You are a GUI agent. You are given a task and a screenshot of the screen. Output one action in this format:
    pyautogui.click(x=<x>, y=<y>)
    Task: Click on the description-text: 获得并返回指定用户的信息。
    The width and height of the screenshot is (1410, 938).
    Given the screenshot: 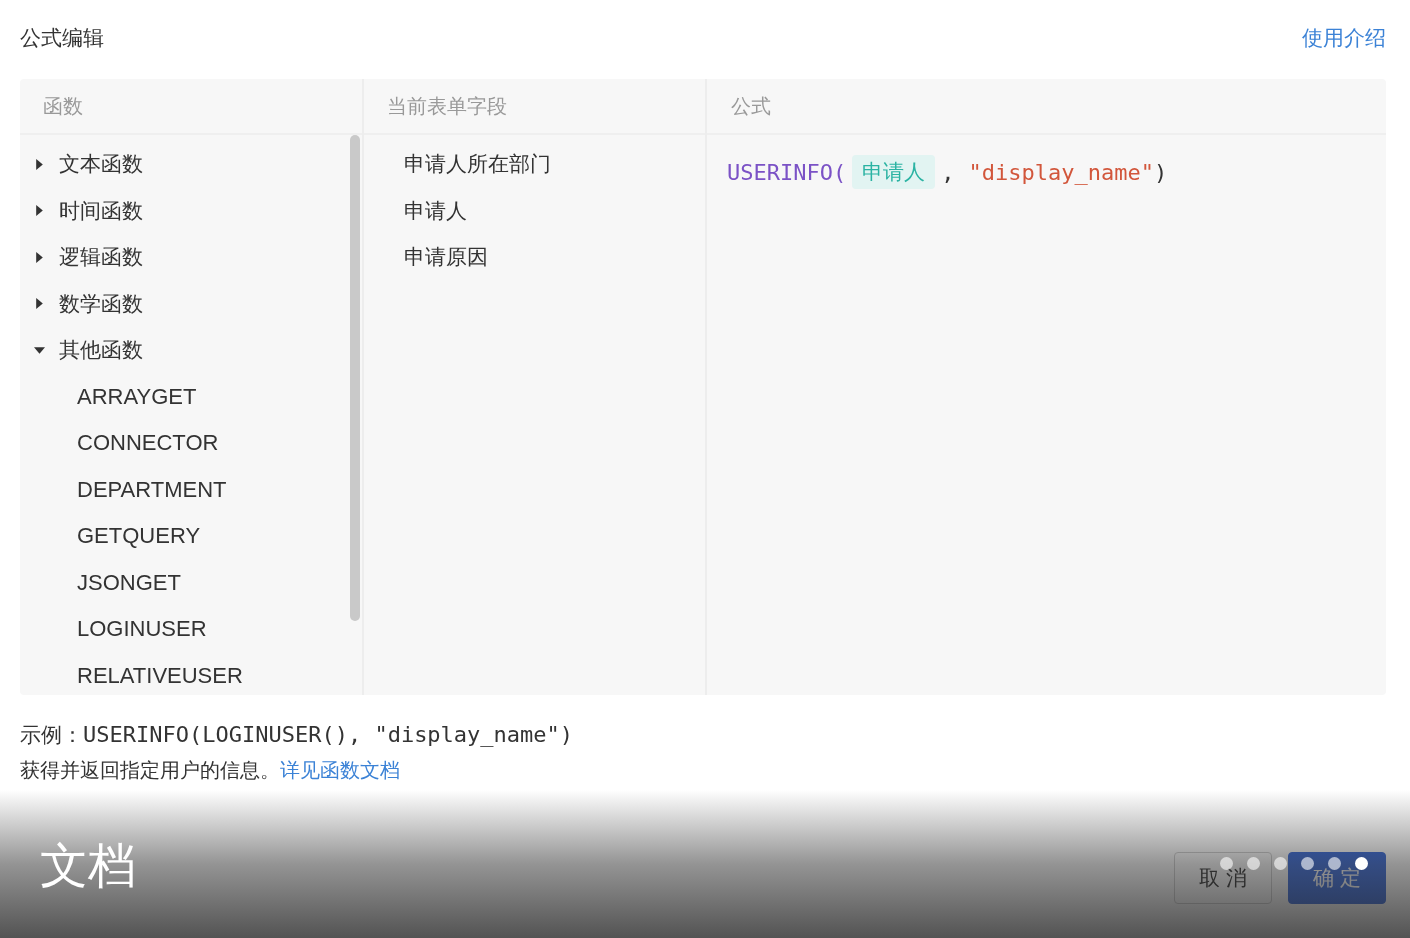 What is the action you would take?
    pyautogui.click(x=150, y=770)
    